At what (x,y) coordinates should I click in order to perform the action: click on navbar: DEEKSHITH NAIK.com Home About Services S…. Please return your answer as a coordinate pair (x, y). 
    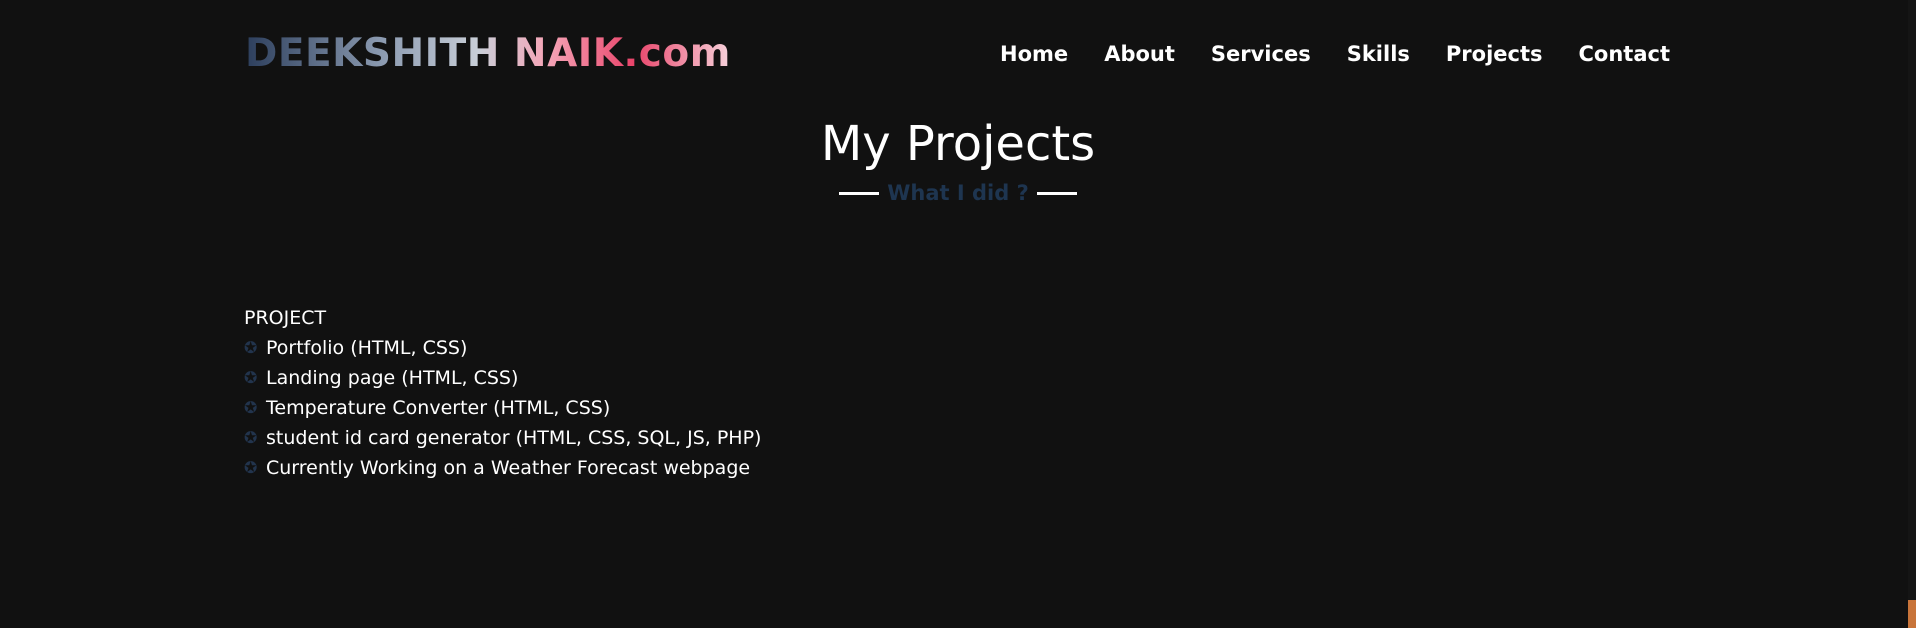
    Looking at the image, I should click on (957, 54).